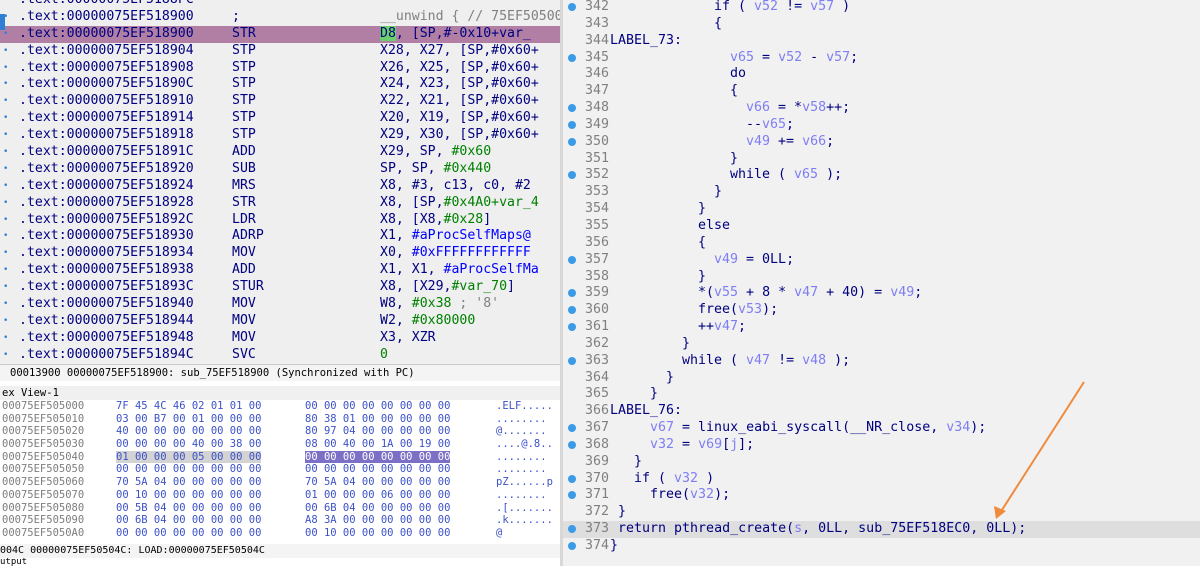 Image resolution: width=1200 pixels, height=566 pixels. Describe the element at coordinates (188, 508) in the screenshot. I see `hex-bytes-low: 00 5B 04 00 00 00 00 00` at that location.